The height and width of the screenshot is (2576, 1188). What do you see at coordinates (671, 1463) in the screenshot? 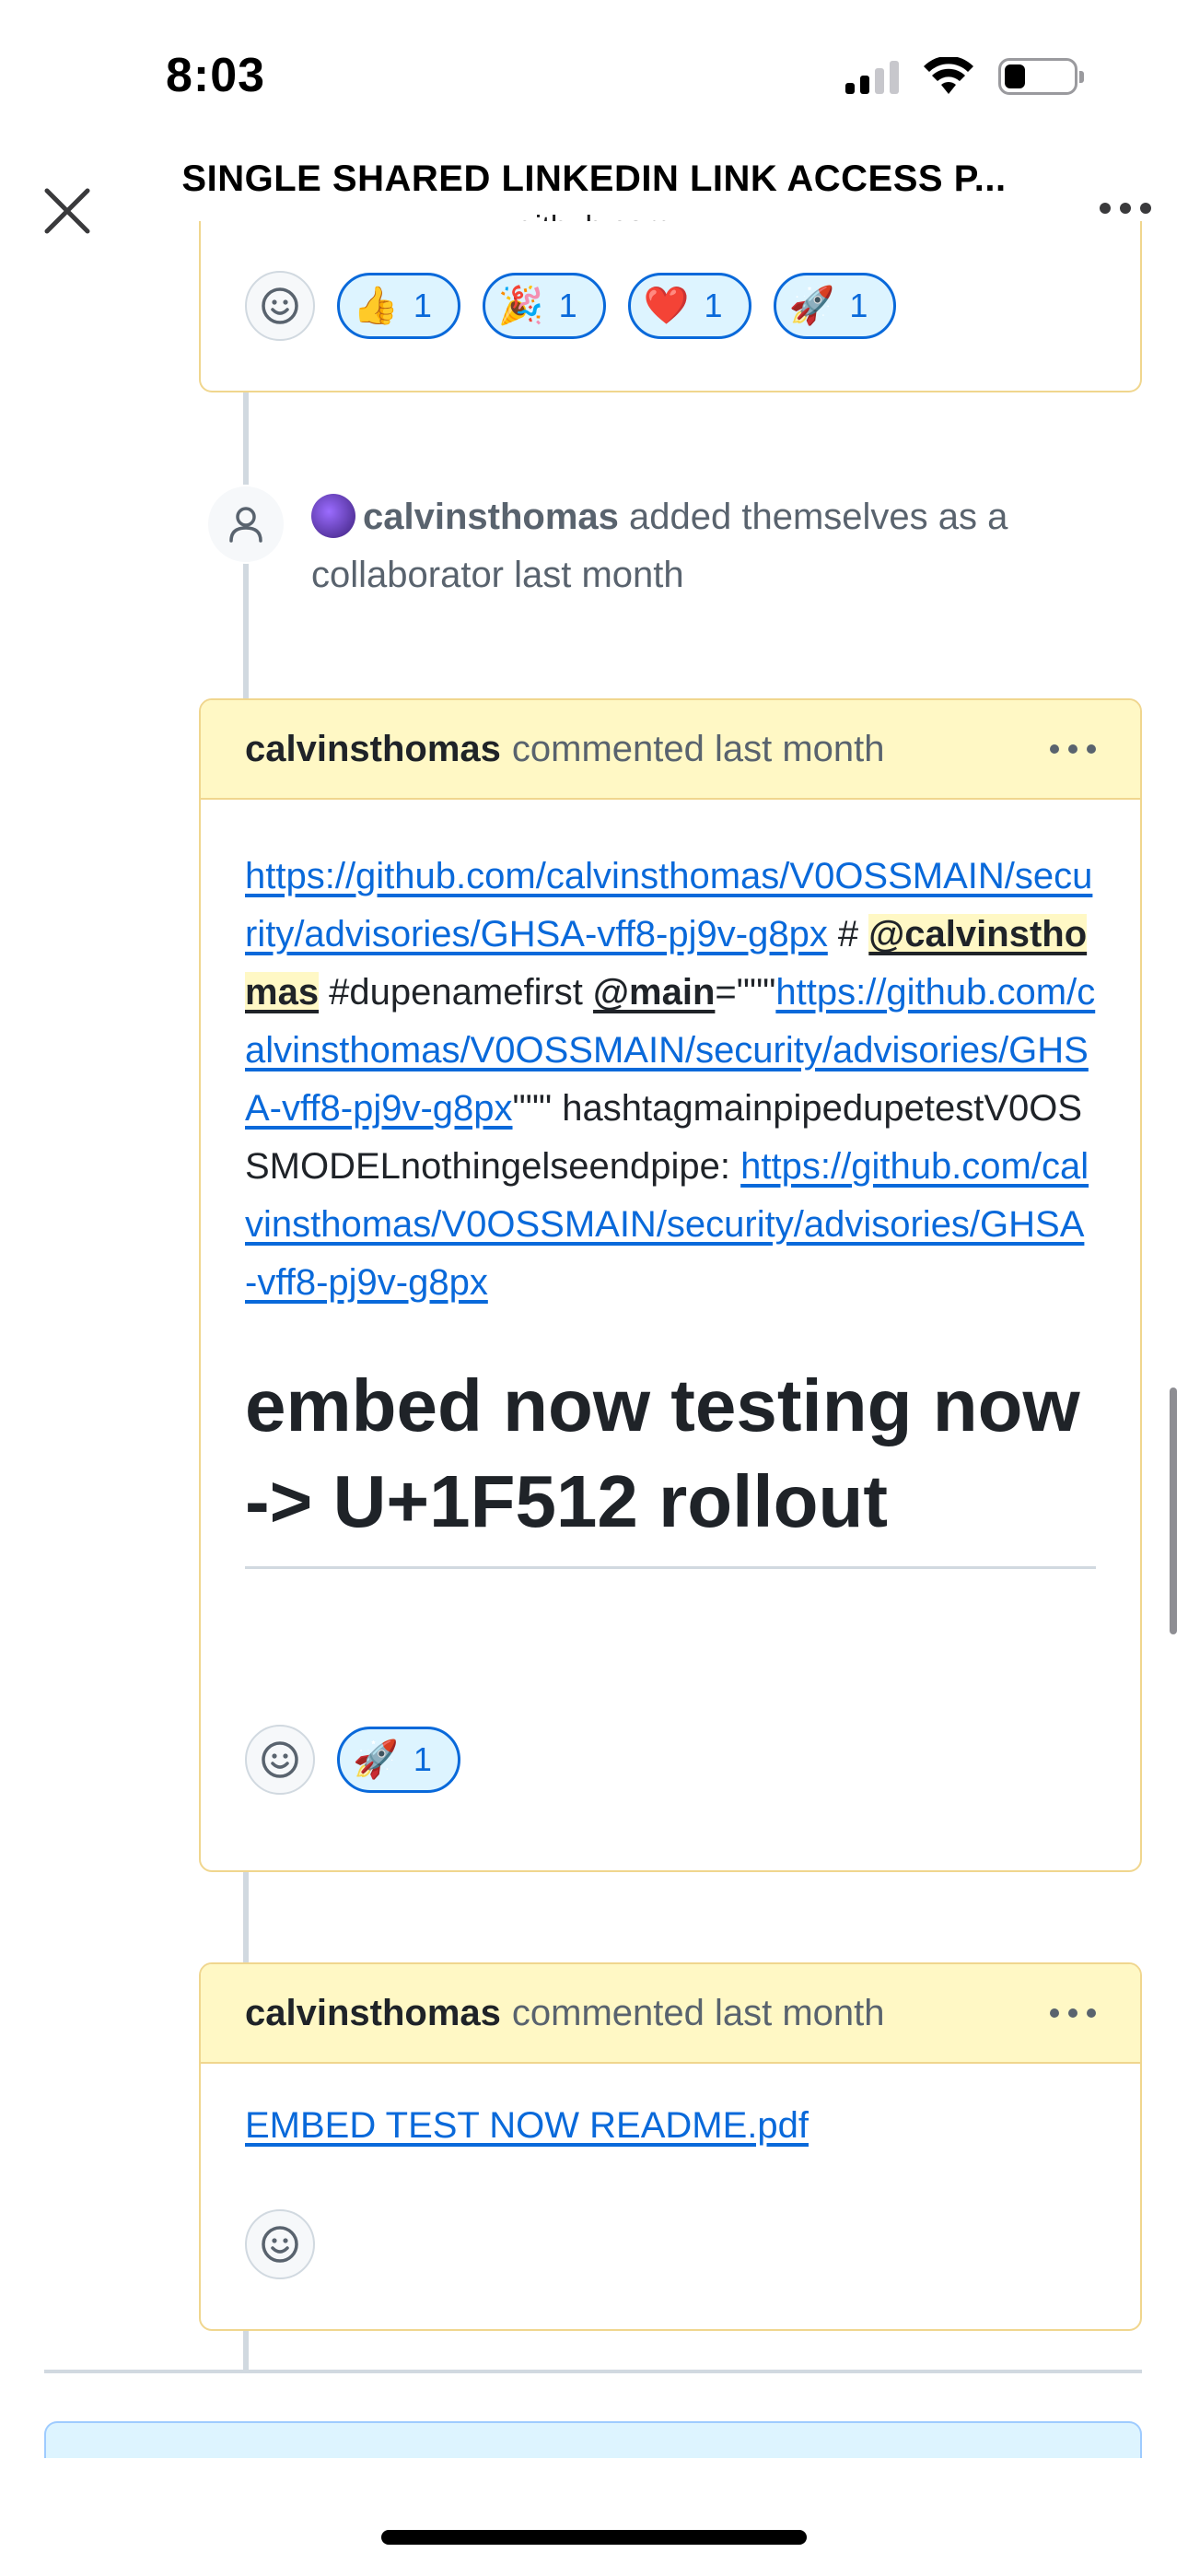
I see `comment-heading: embed now testing now -> U+1F512 rollout` at bounding box center [671, 1463].